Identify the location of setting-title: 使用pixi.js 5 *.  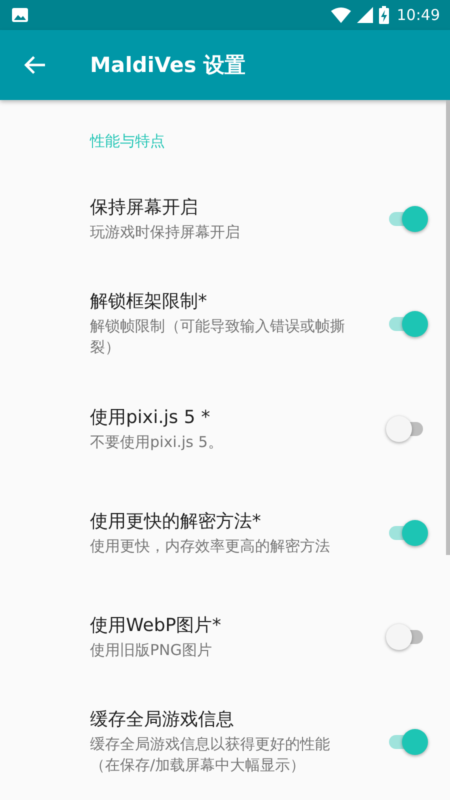
(151, 418).